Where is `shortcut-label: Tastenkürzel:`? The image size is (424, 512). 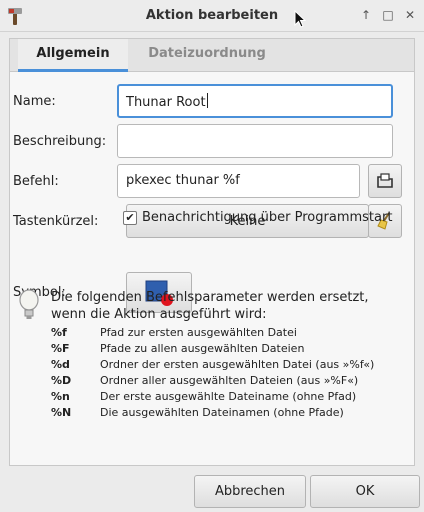 shortcut-label: Tastenkürzel: is located at coordinates (56, 221).